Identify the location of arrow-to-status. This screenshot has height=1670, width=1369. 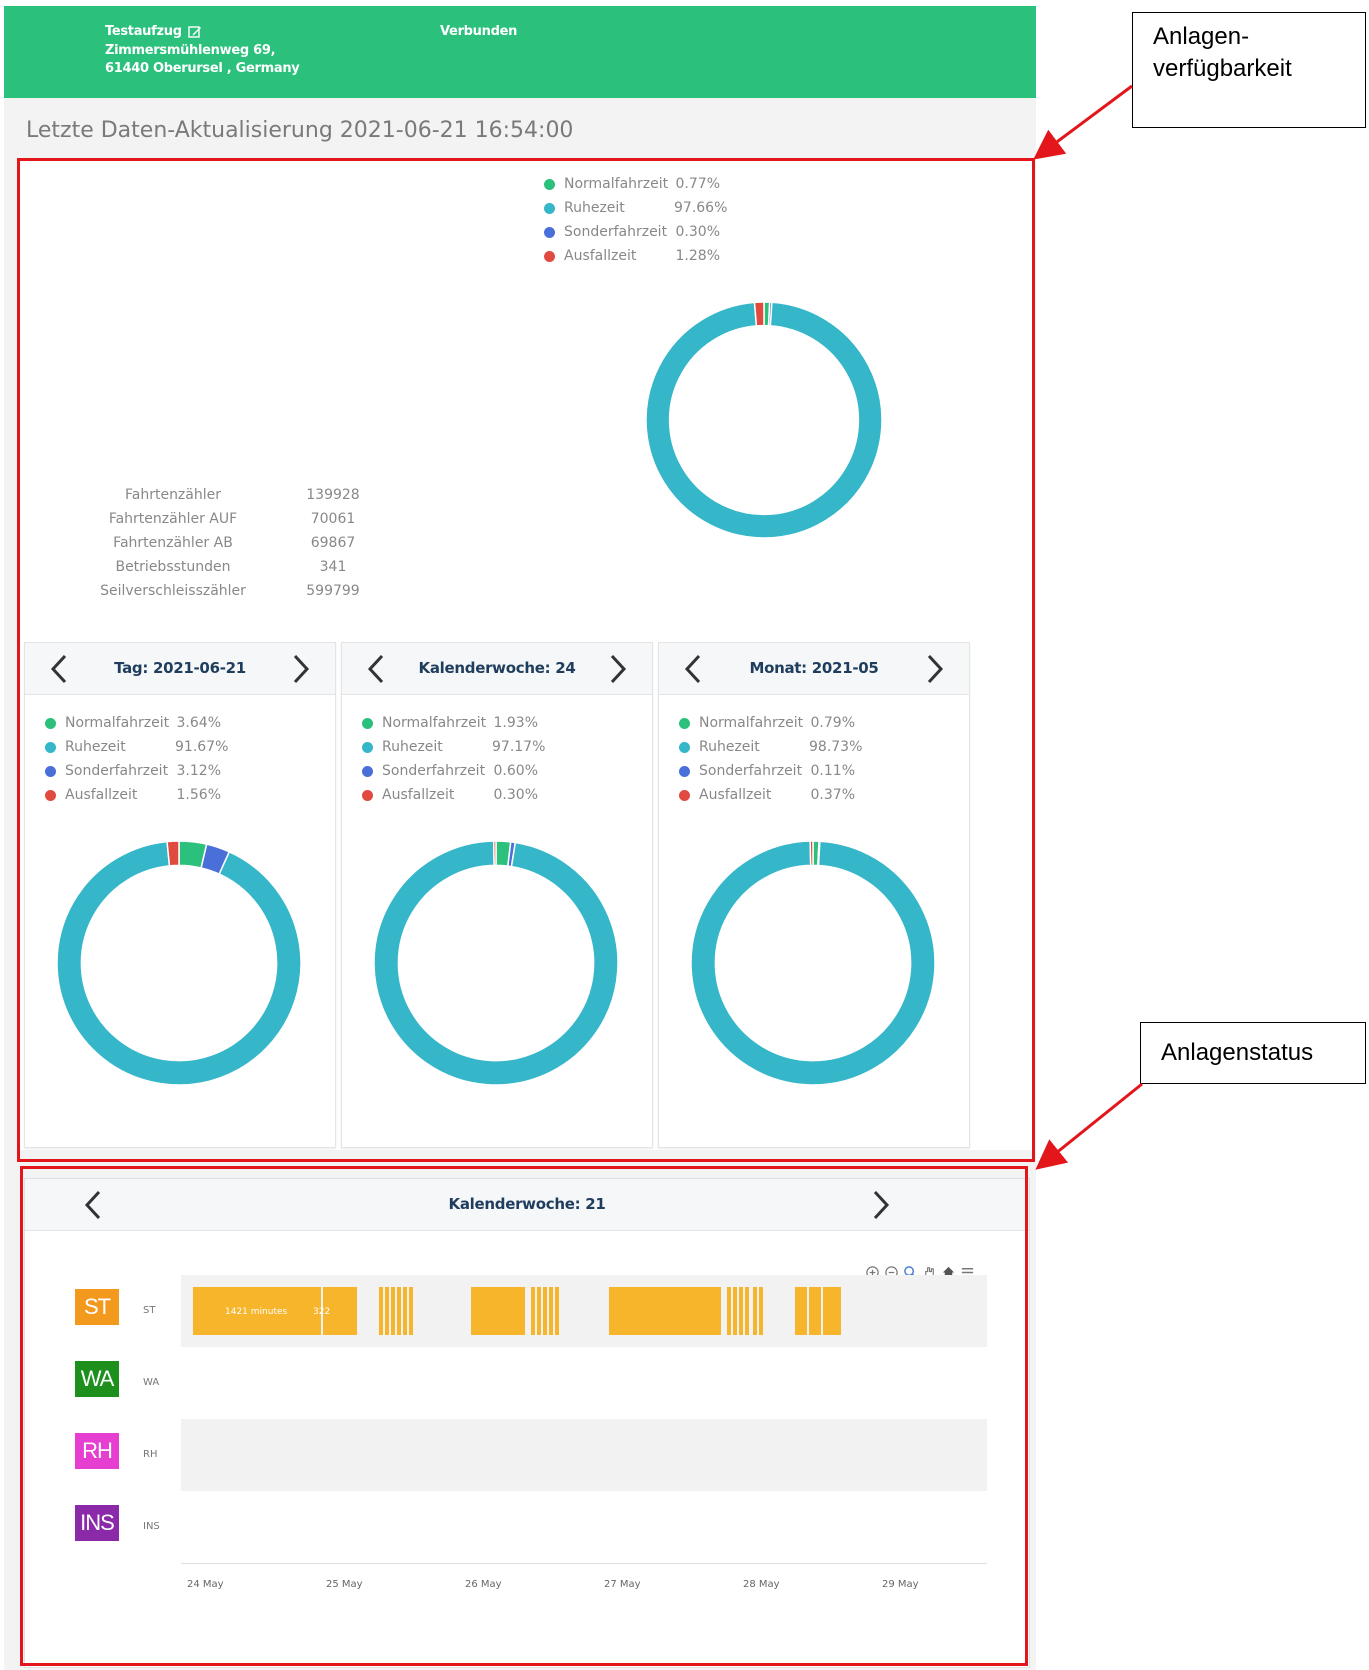
(1089, 1126).